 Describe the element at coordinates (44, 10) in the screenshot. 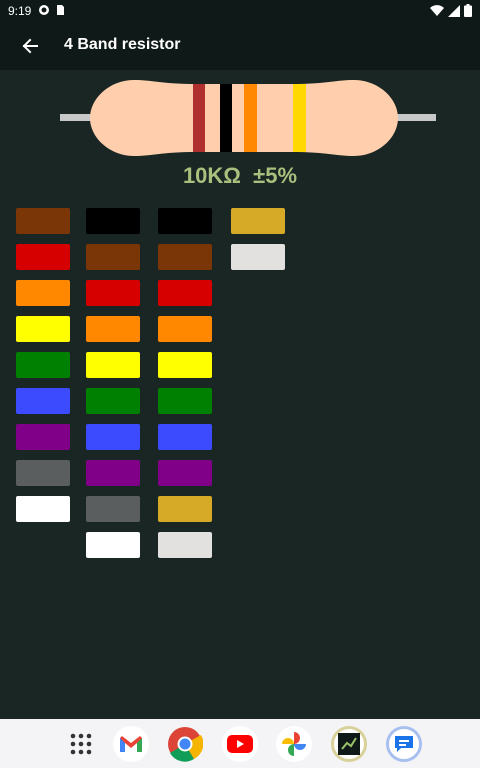

I see `notification-icon` at that location.